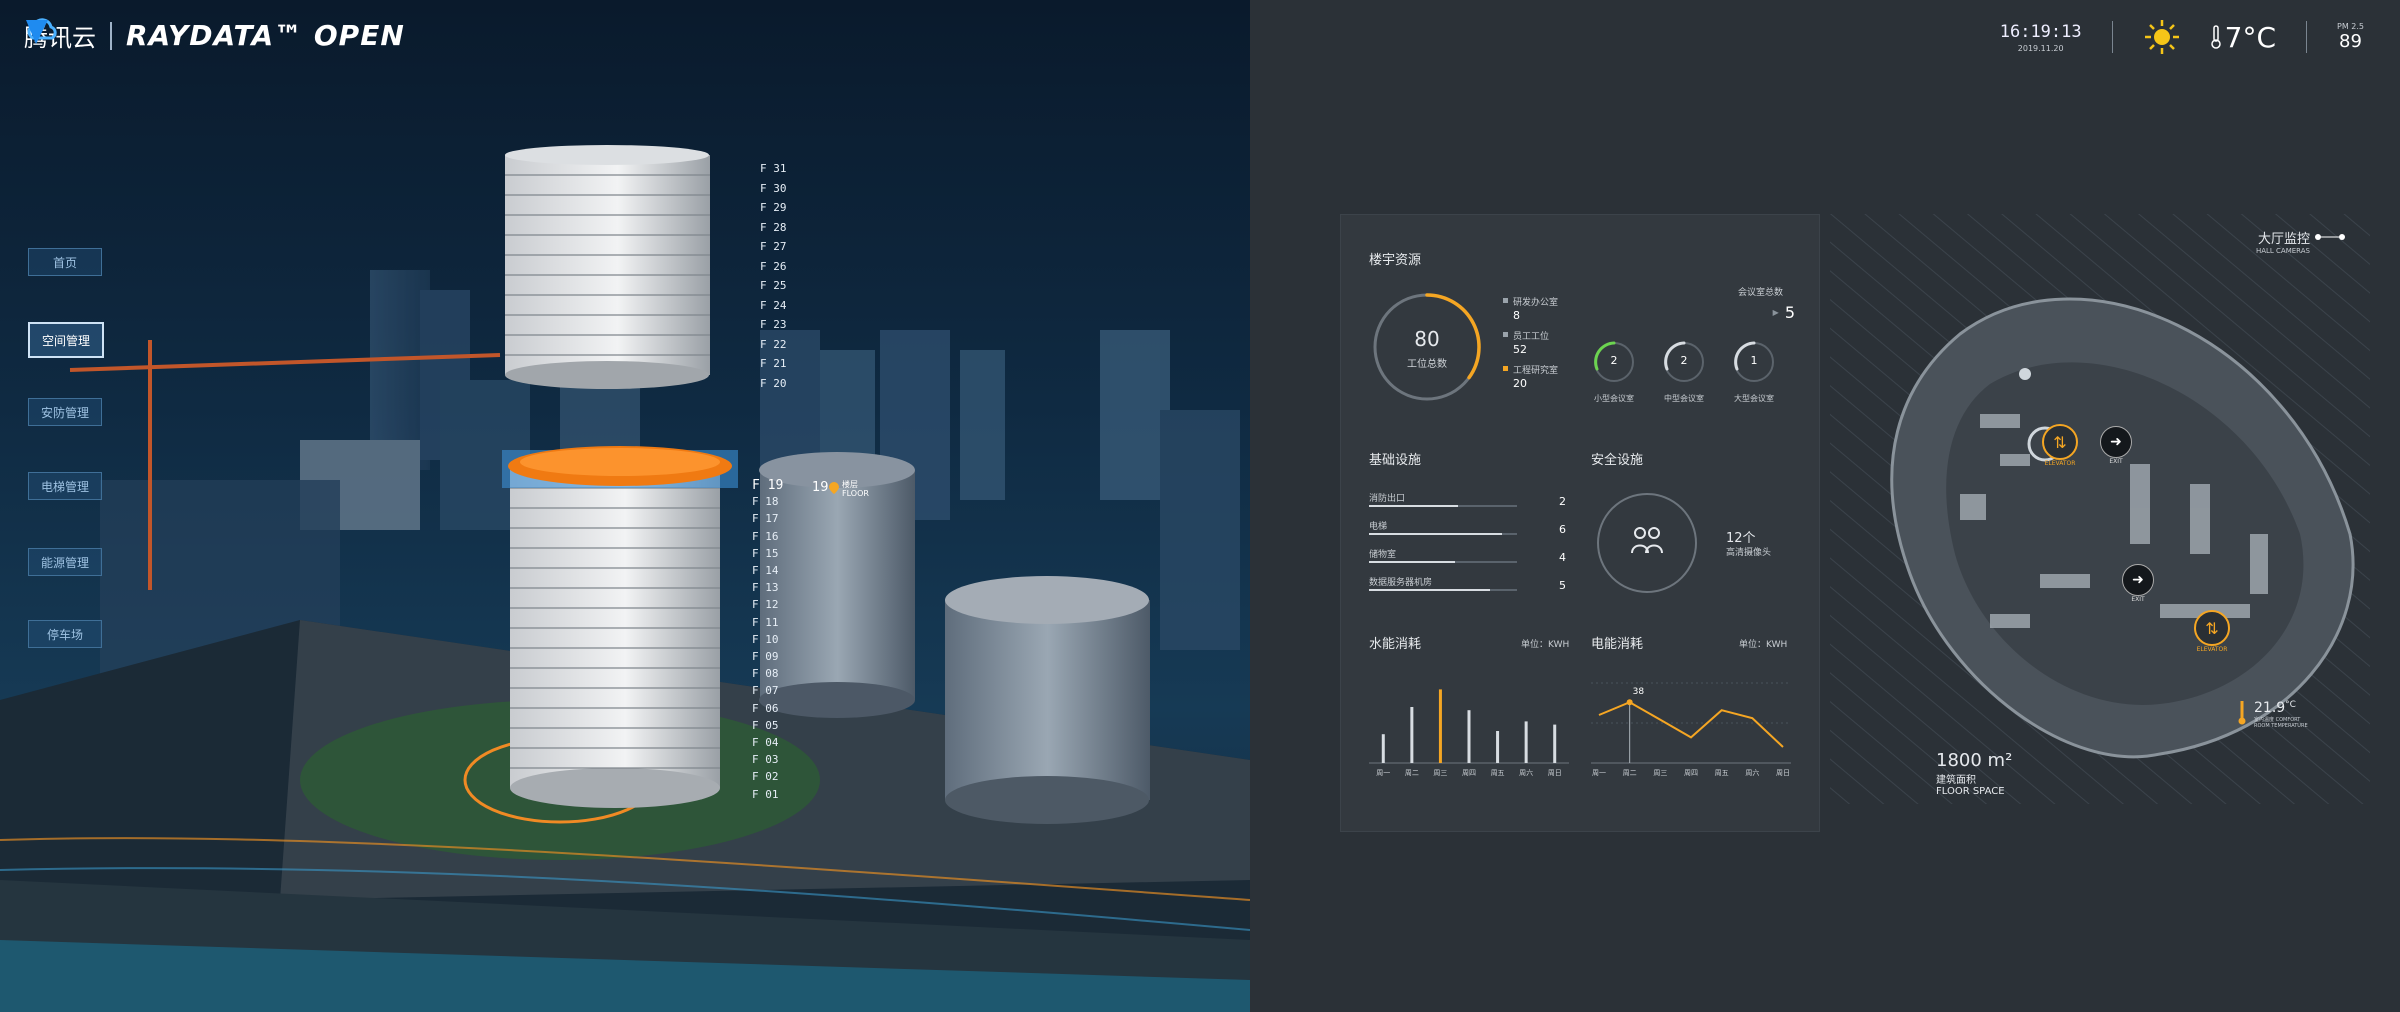 The height and width of the screenshot is (1012, 2400). Describe the element at coordinates (65, 562) in the screenshot. I see `nav-item-4: 能源管理` at that location.